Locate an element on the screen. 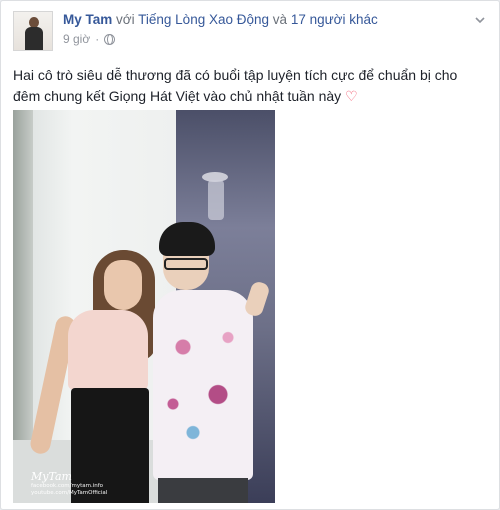  chevron-down-icon is located at coordinates (480, 20).